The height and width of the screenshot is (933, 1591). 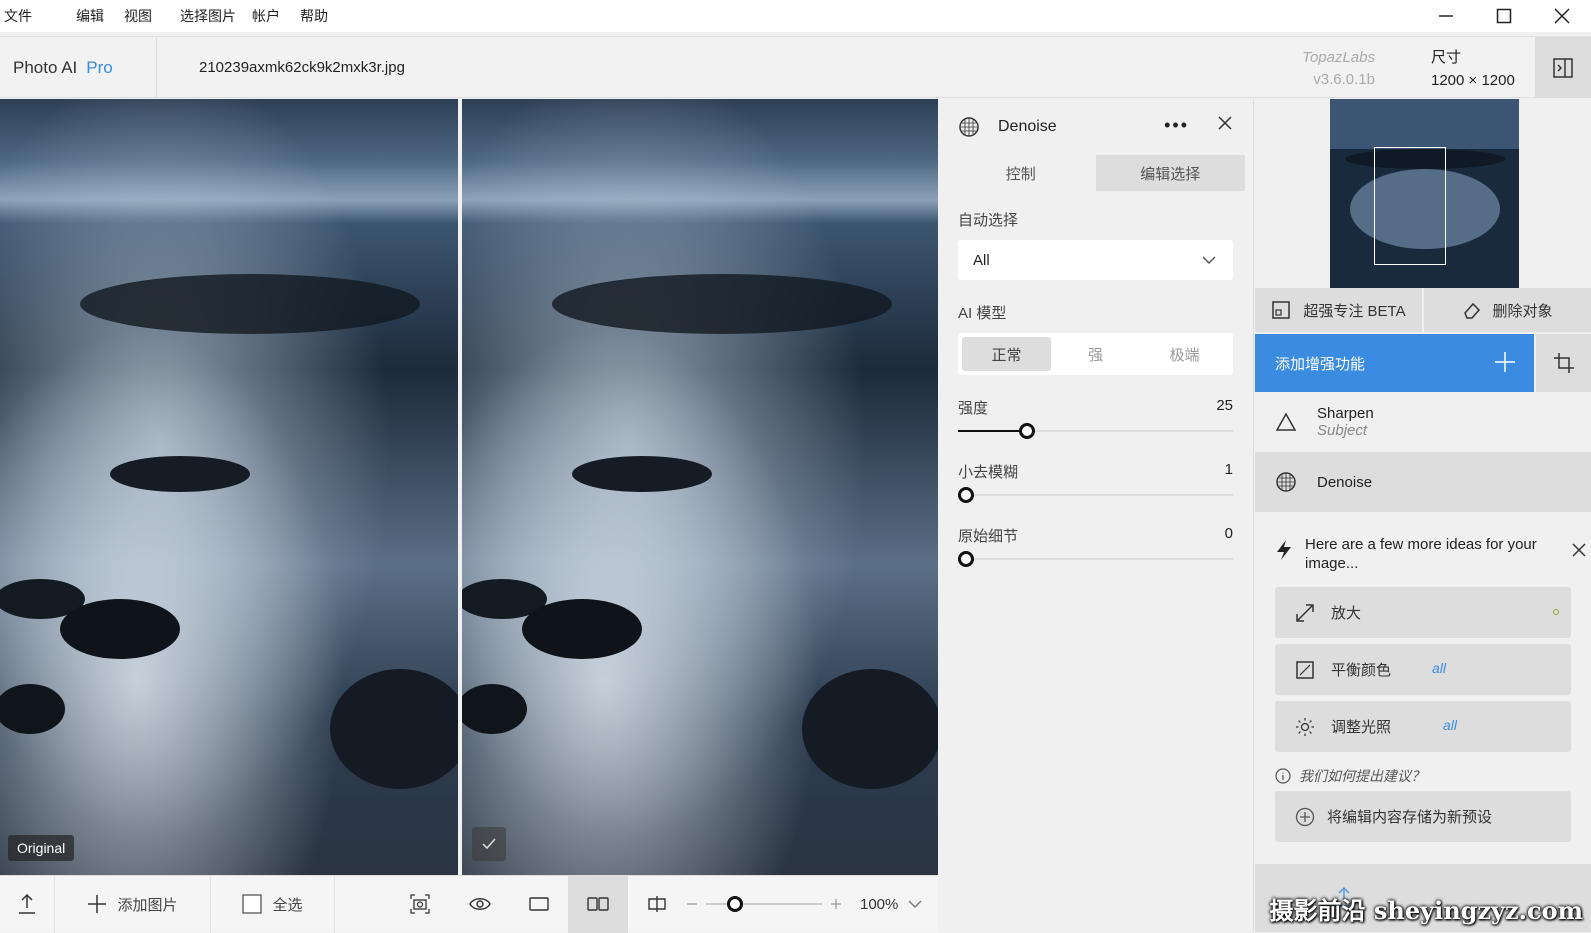 I want to click on idea-balance-color-button: 平衡颜色 all, so click(x=1423, y=669).